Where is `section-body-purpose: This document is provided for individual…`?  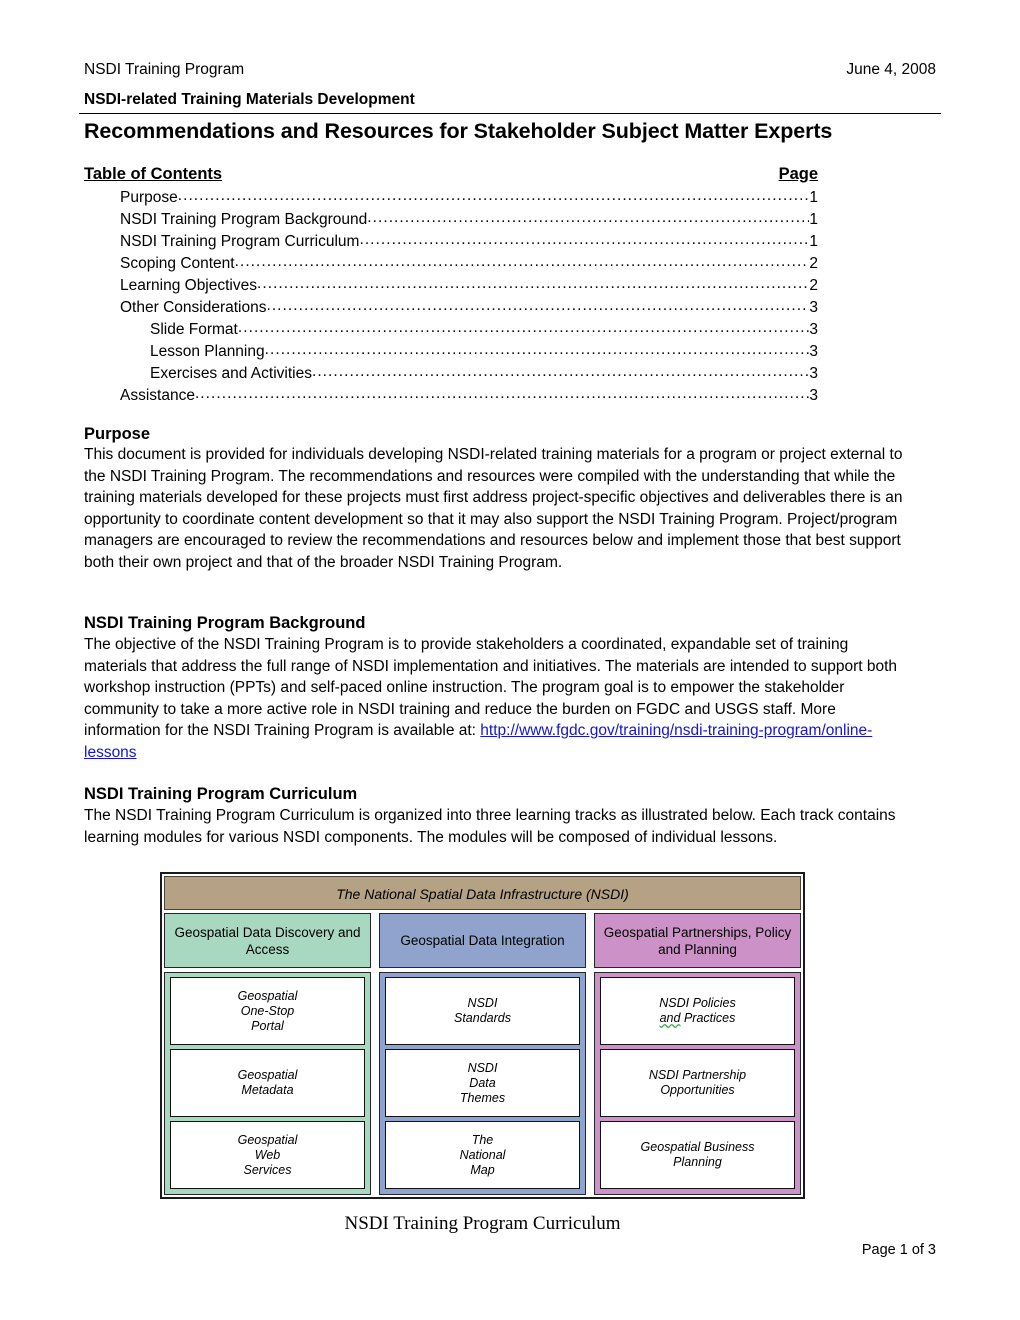
section-body-purpose: This document is provided for individual… is located at coordinates (493, 508).